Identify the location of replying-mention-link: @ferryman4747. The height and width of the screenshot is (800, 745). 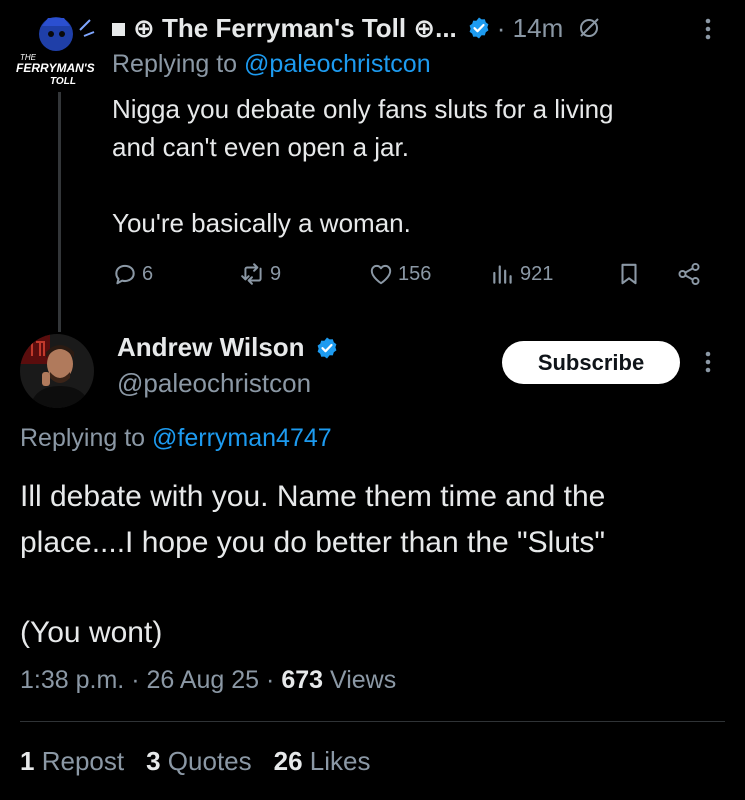
(242, 438).